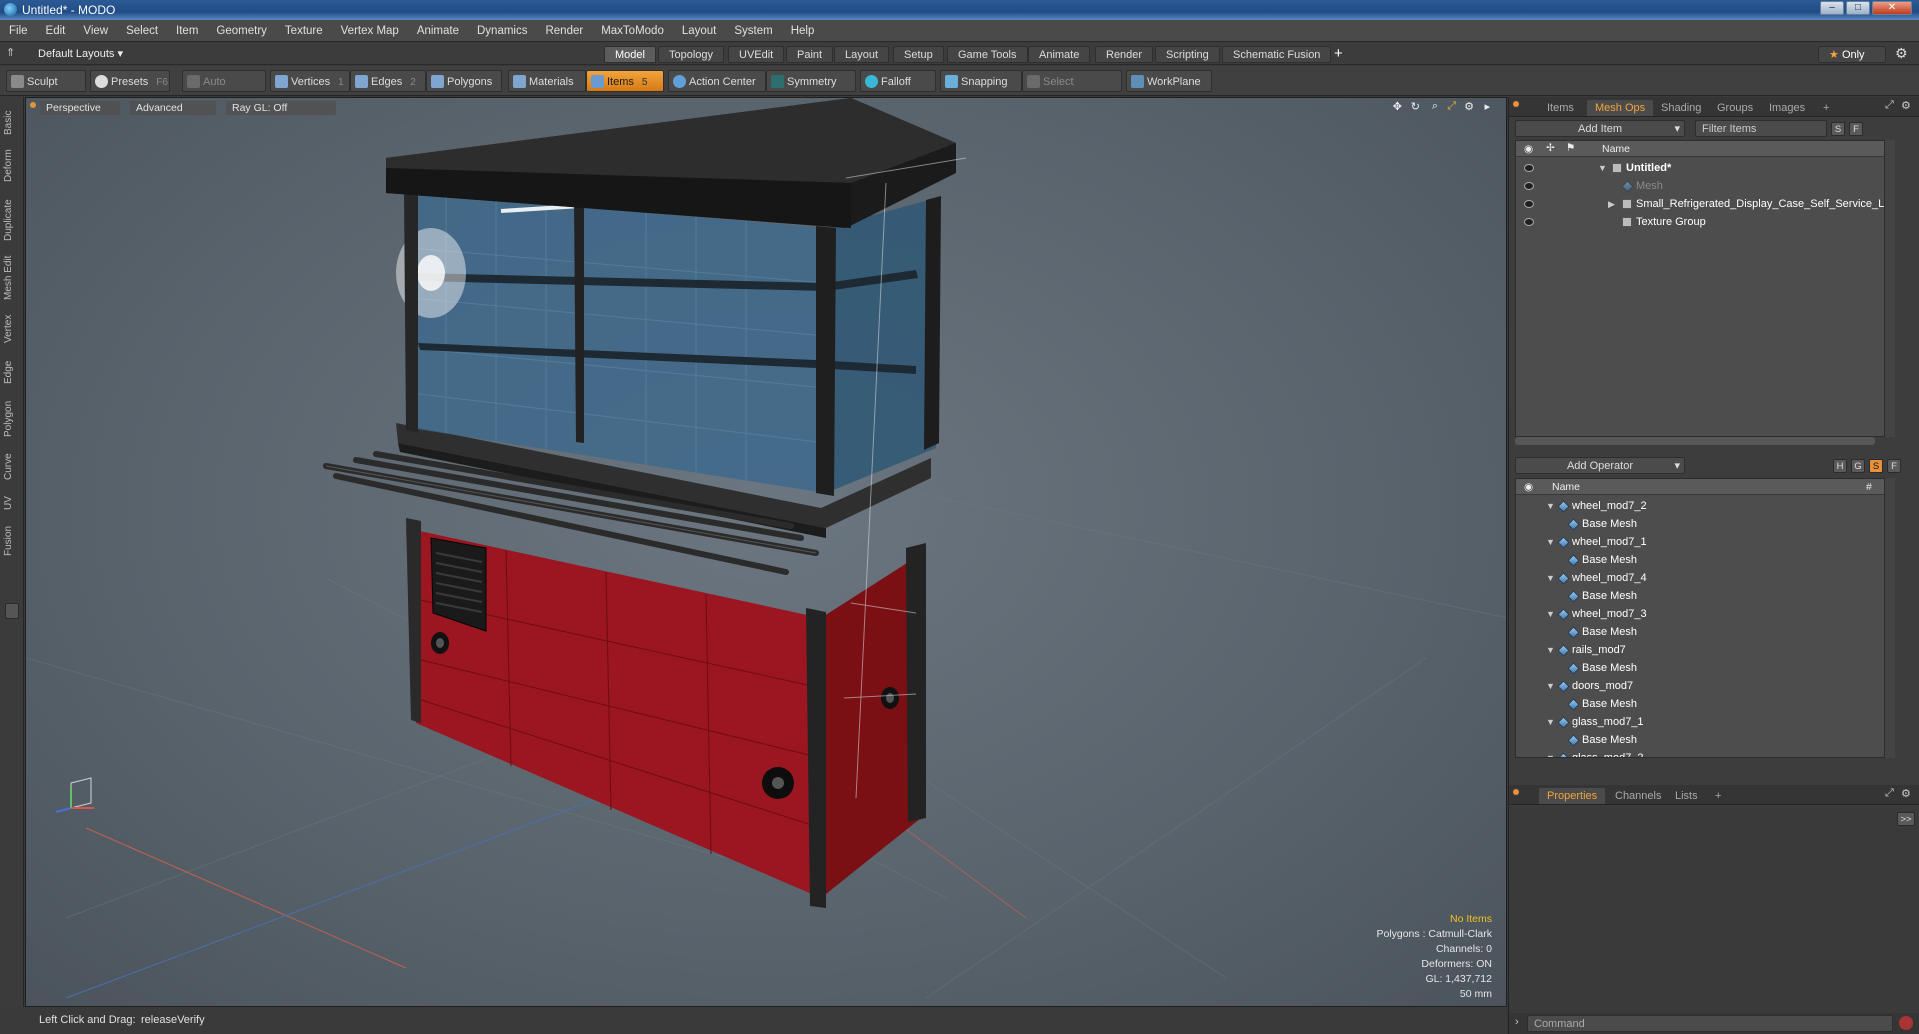 Image resolution: width=1919 pixels, height=1034 pixels. What do you see at coordinates (1858, 8) in the screenshot?
I see `maximize-button: □` at bounding box center [1858, 8].